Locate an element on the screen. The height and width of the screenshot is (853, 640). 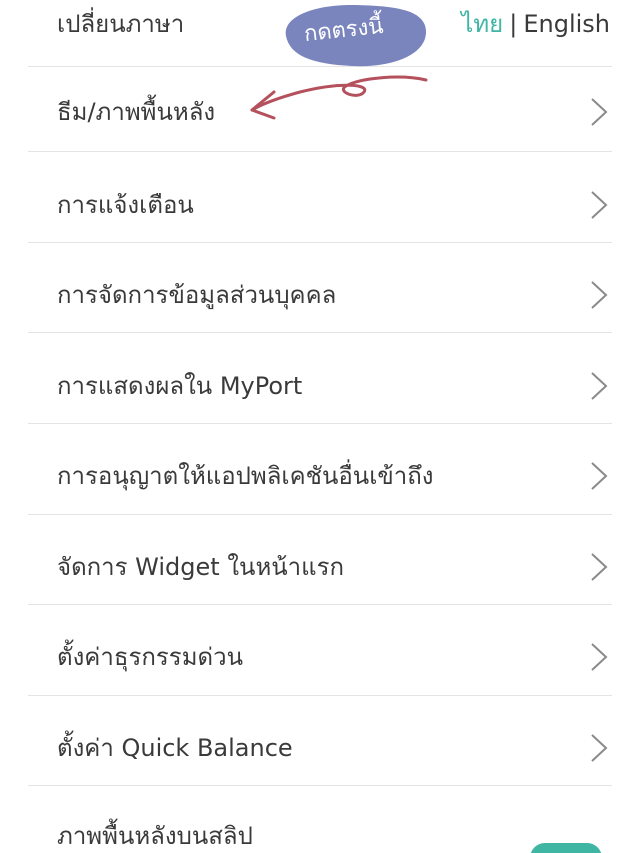
menu-item-label: ธีม/ภาพพื้นหลัง is located at coordinates (136, 112).